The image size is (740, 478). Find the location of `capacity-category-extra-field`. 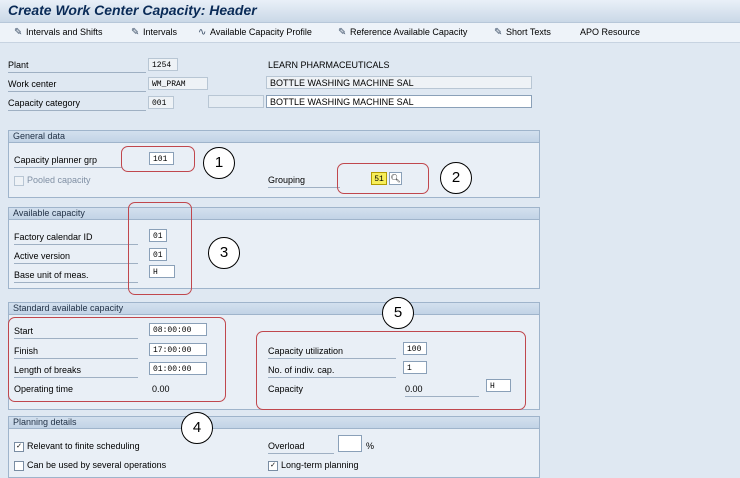

capacity-category-extra-field is located at coordinates (236, 101).